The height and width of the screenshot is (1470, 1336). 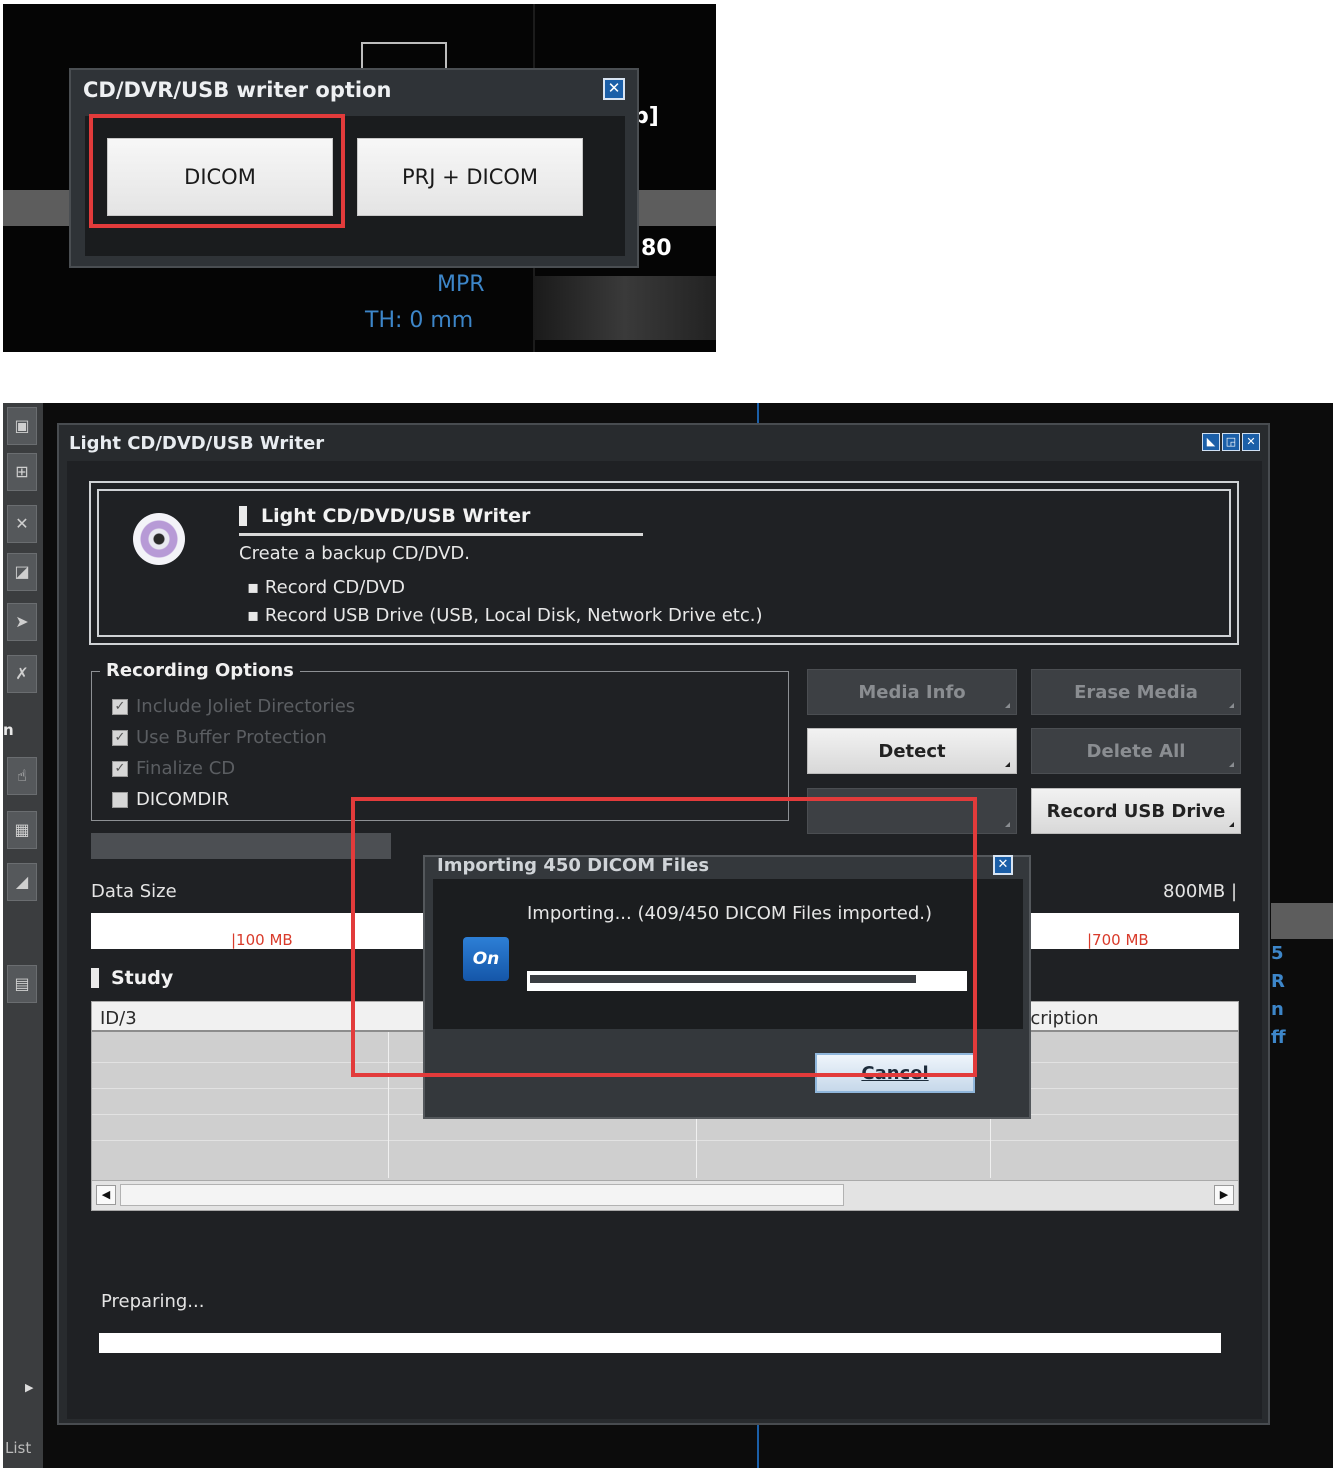 What do you see at coordinates (656, 248) in the screenshot?
I see `background-number: 80` at bounding box center [656, 248].